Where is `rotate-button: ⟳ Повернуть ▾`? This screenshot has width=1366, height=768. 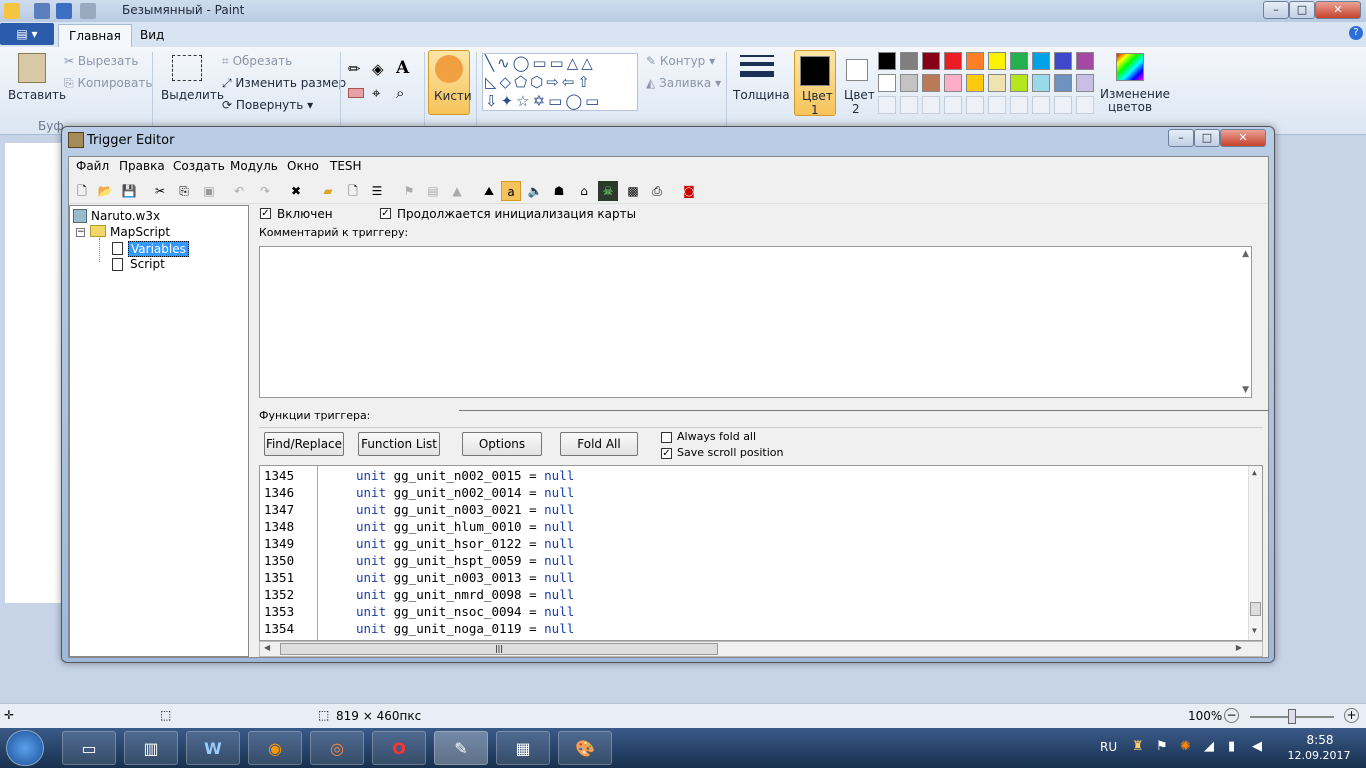
rotate-button: ⟳ Повернуть ▾ is located at coordinates (267, 105).